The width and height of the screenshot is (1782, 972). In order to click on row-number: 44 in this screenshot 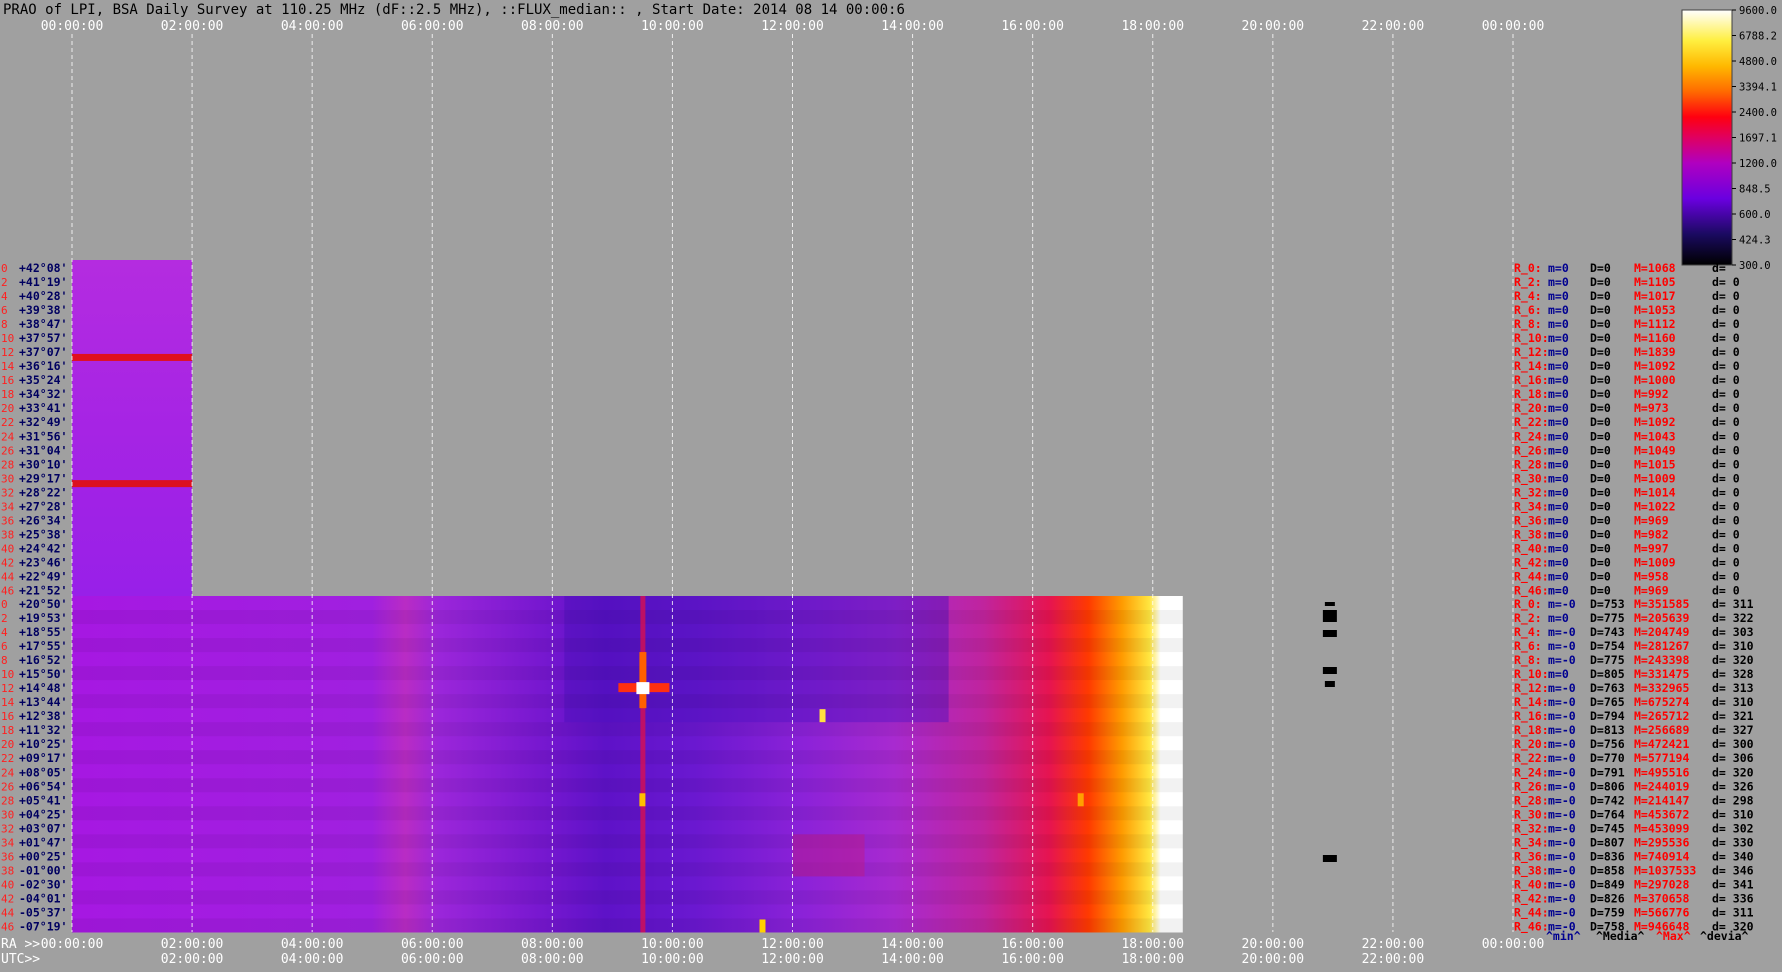, I will do `click(8, 576)`.